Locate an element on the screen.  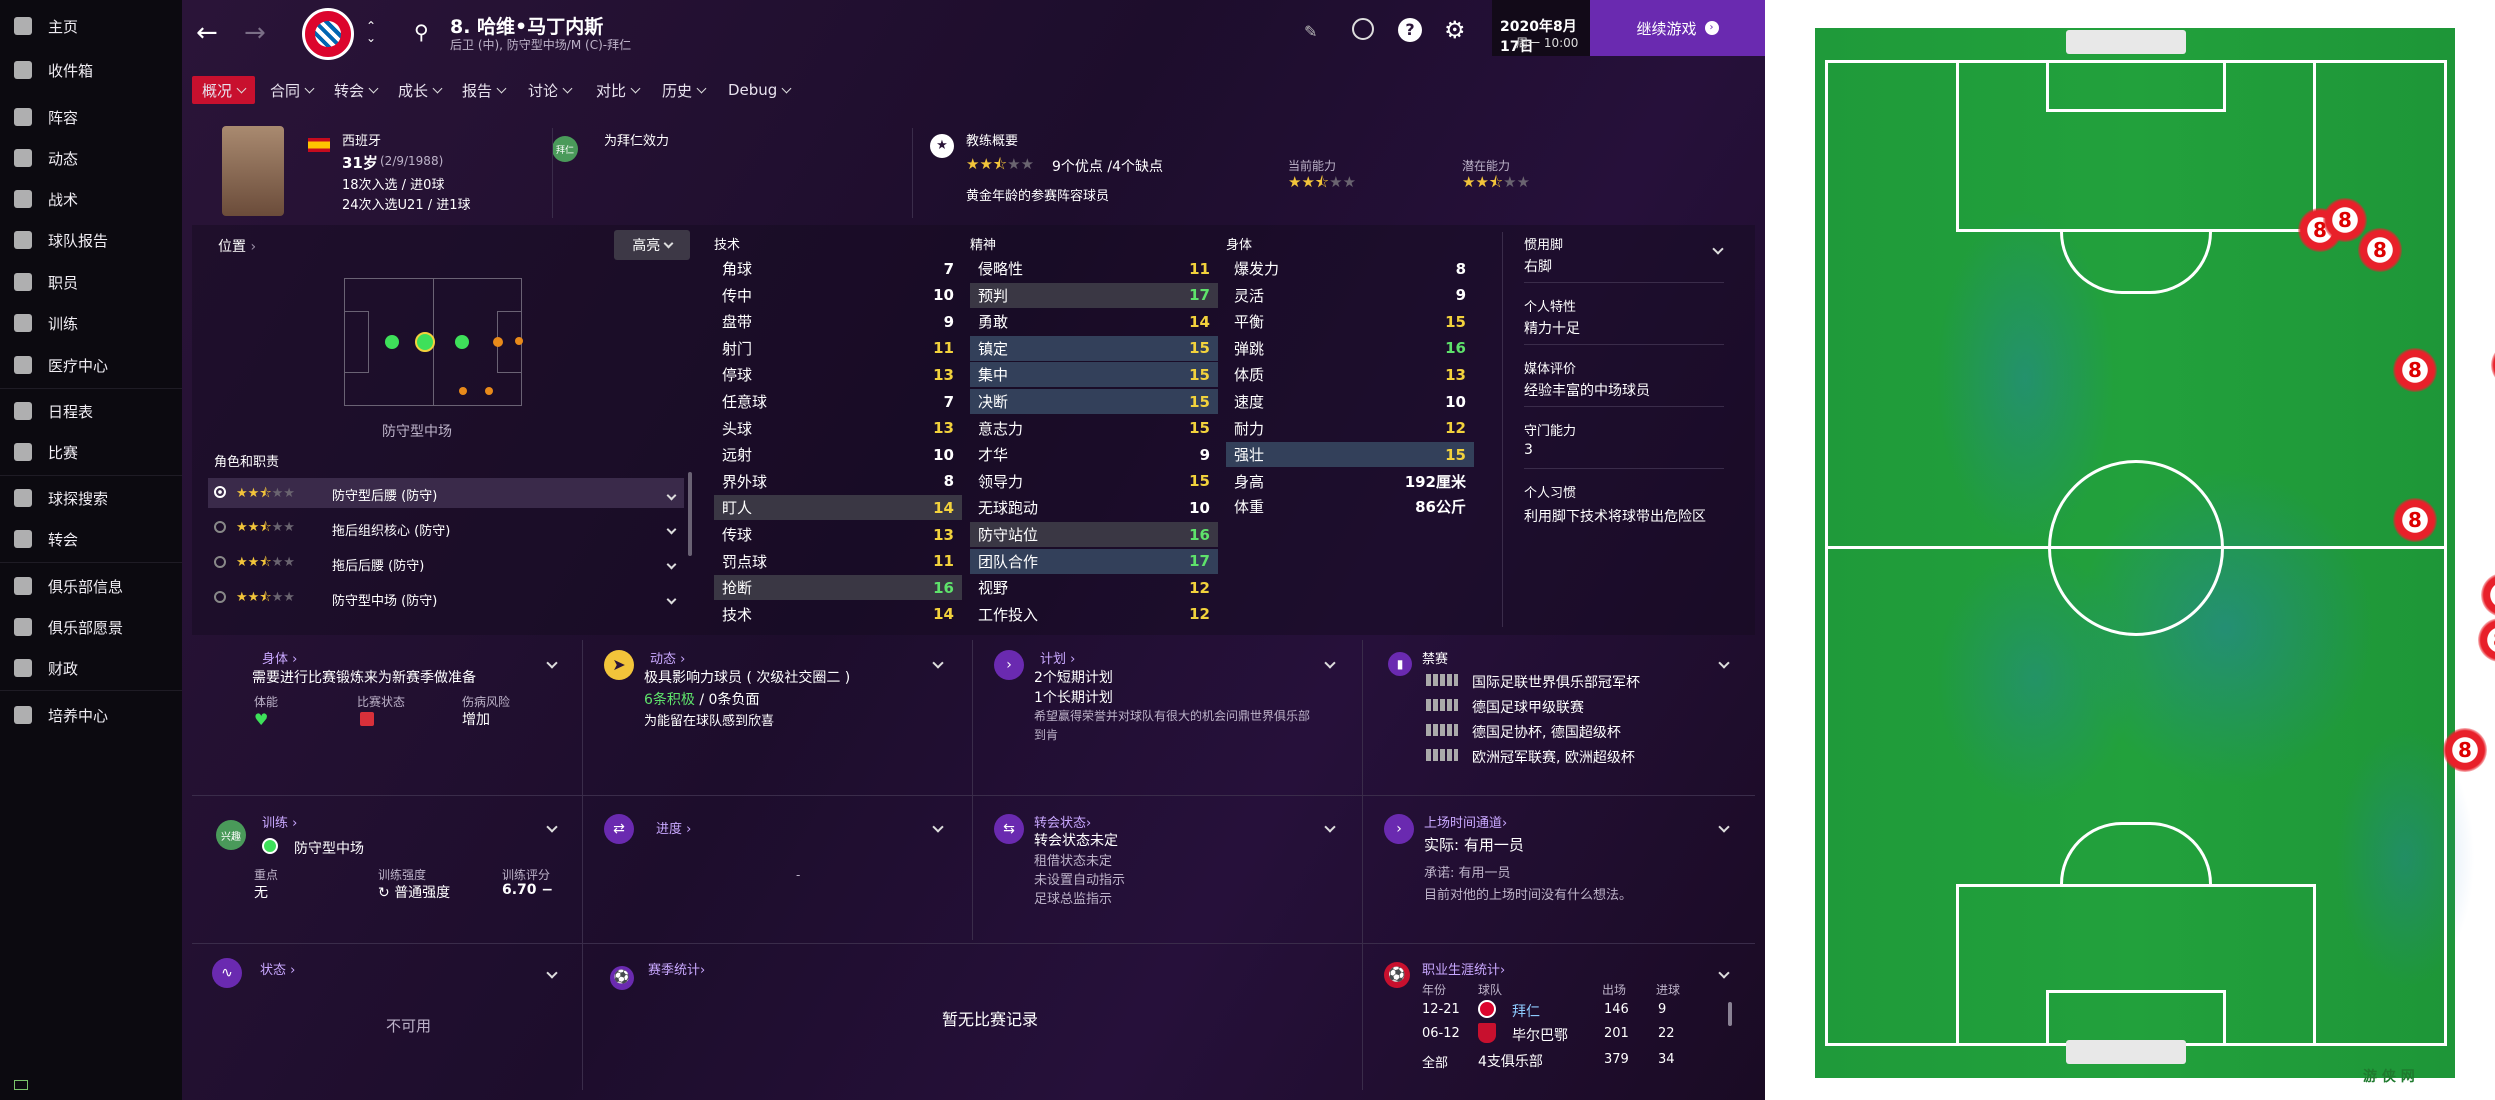
sidebar-item-development: 培养中心 is located at coordinates (91, 715).